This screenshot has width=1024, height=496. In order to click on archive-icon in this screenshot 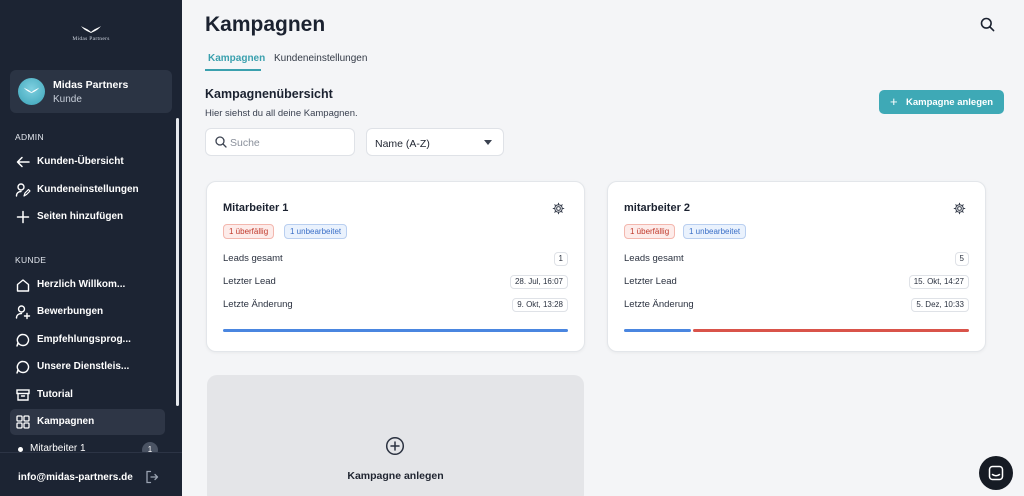, I will do `click(23, 395)`.